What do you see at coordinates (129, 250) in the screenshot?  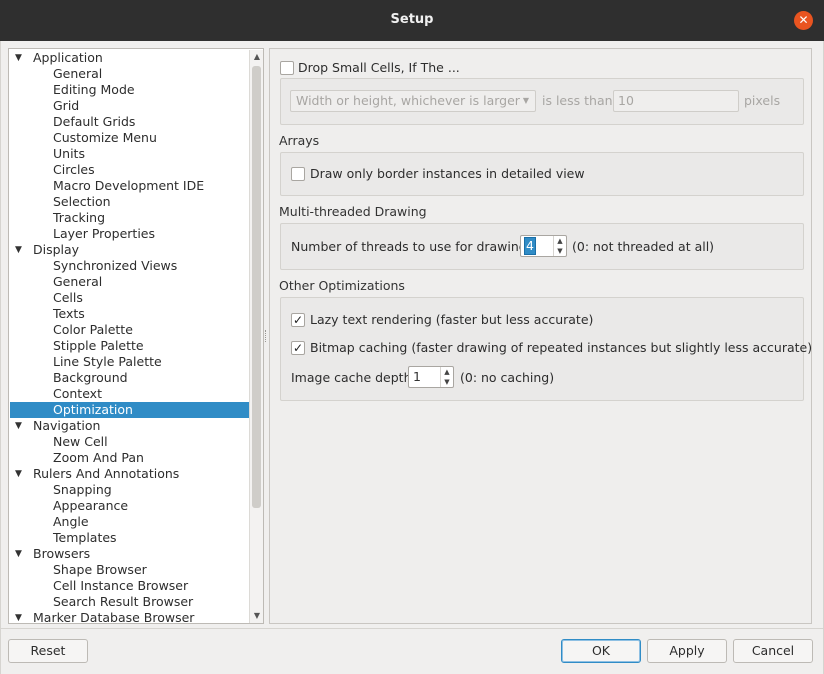 I see `tree-category: ▼ Display` at bounding box center [129, 250].